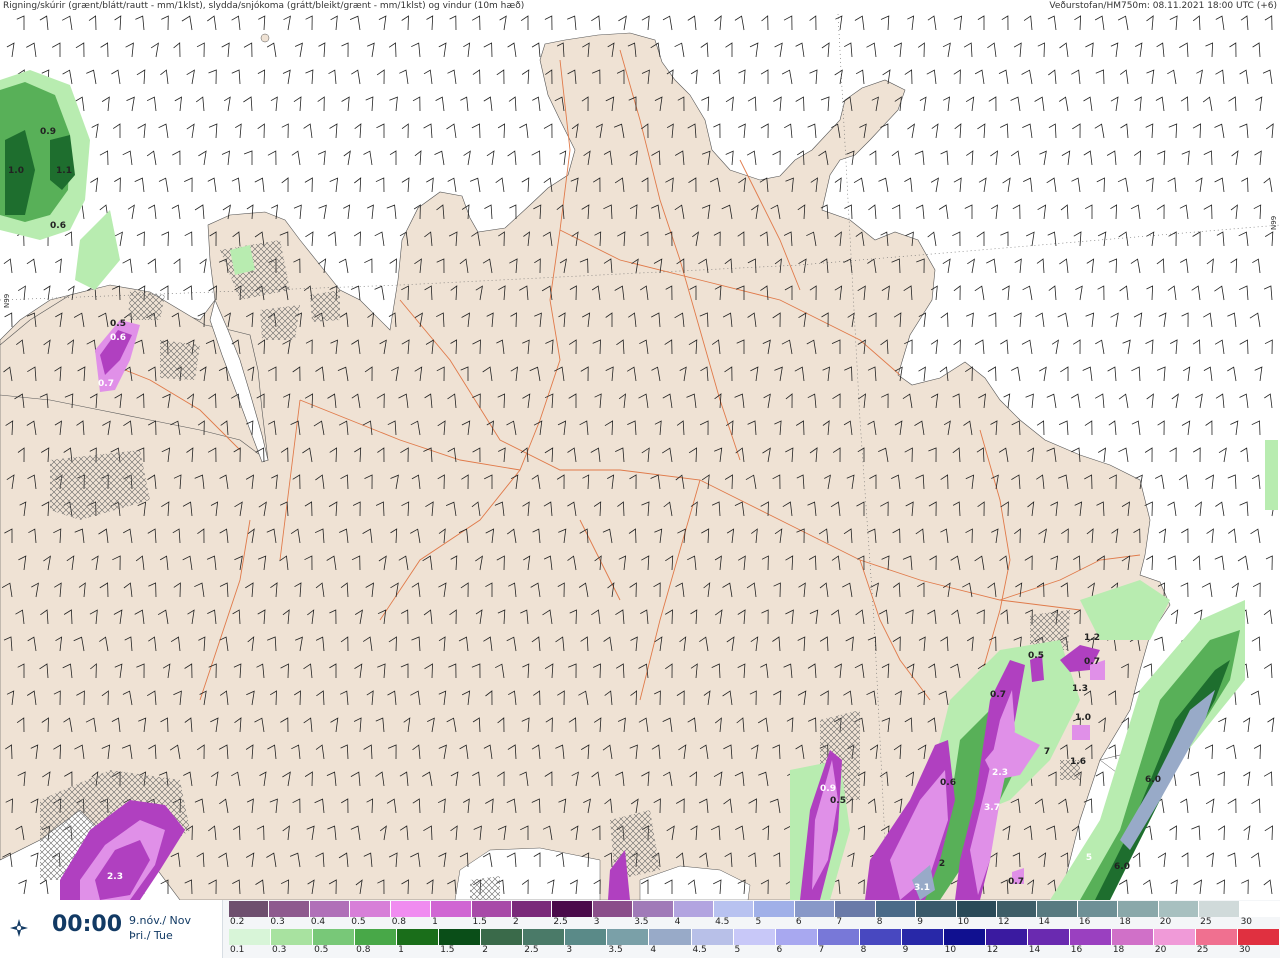 This screenshot has width=1280, height=958. What do you see at coordinates (87, 924) in the screenshot?
I see `time-display: 00:00` at bounding box center [87, 924].